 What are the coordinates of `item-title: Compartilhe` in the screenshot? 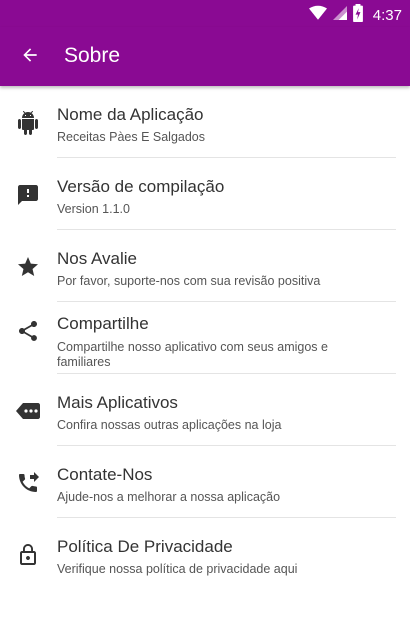 It's located at (103, 323).